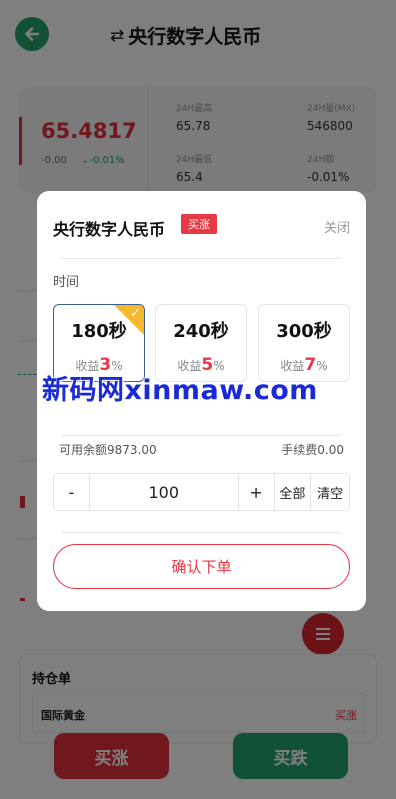 This screenshot has width=396, height=799. Describe the element at coordinates (337, 226) in the screenshot. I see `close-button: 关闭` at that location.